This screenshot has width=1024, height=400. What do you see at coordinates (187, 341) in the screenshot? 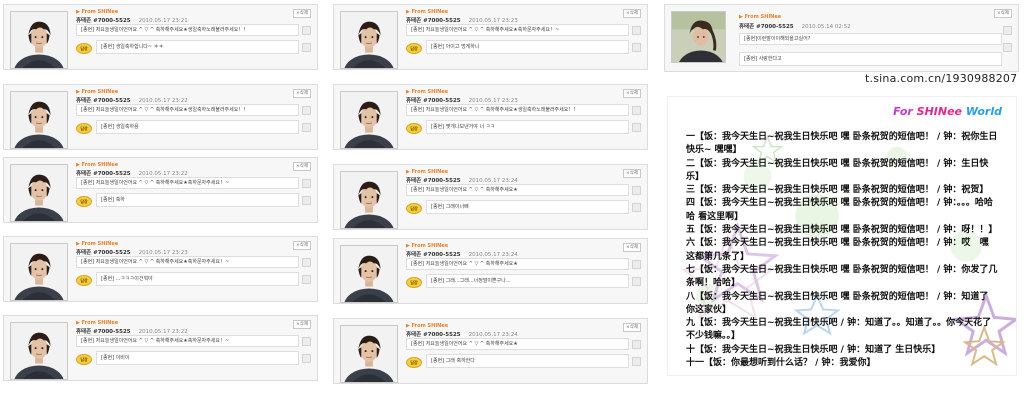
I see `message-text: [종현] 저요늘생일이언어요 ^ ▽ ^ 축하해주세요★축하문자주세요！~` at bounding box center [187, 341].